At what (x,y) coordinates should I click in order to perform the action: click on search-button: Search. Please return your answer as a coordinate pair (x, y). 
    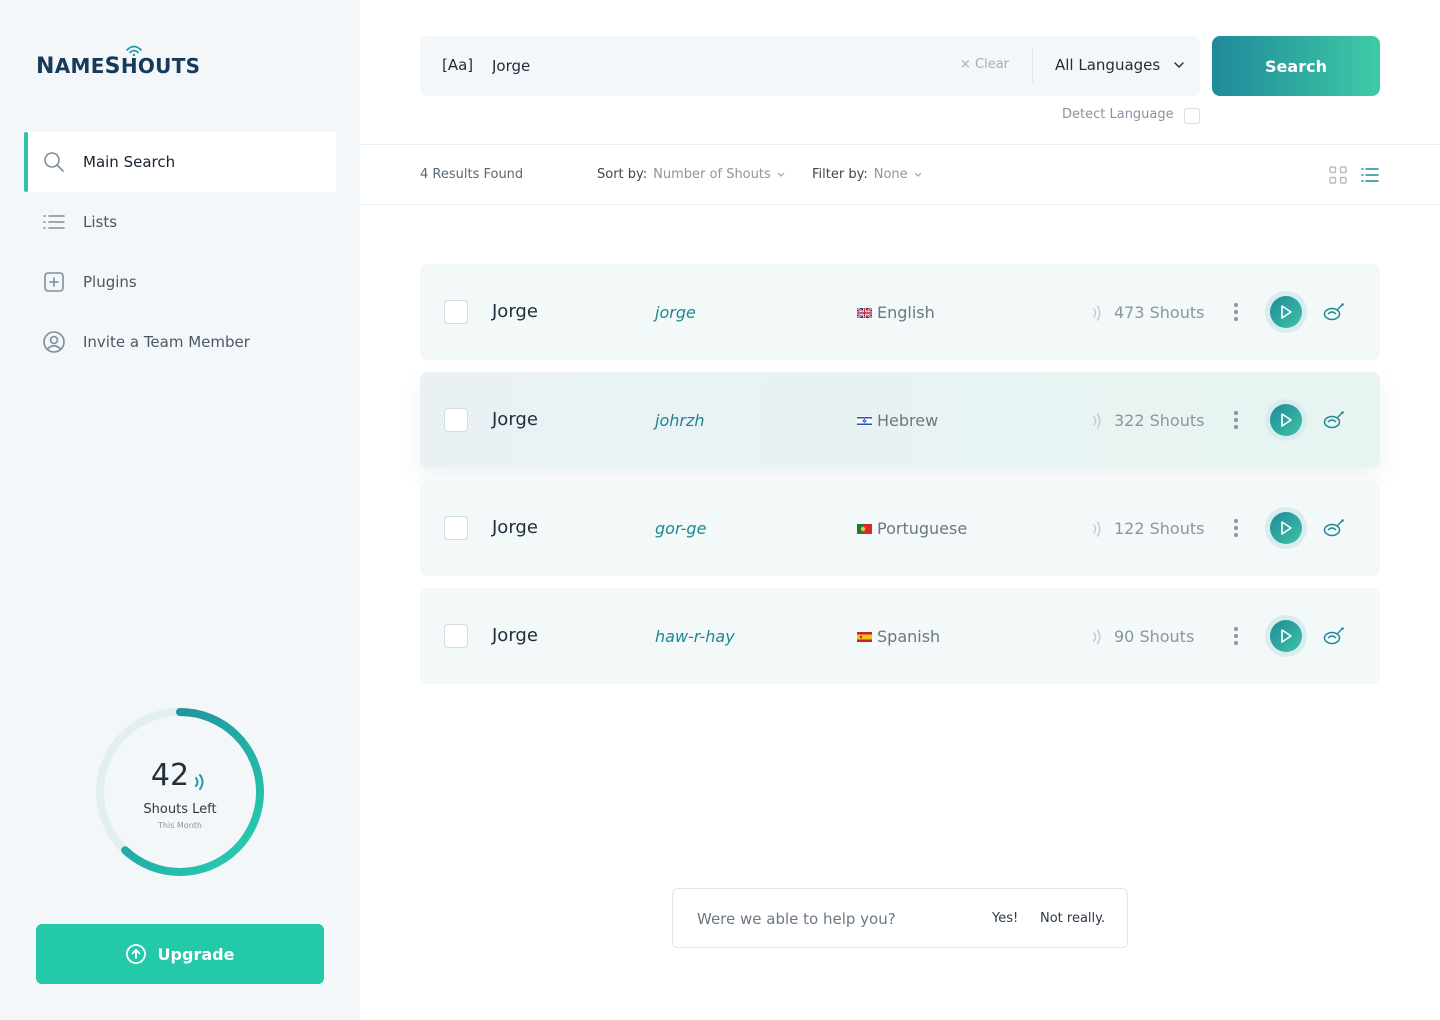
    Looking at the image, I should click on (1296, 66).